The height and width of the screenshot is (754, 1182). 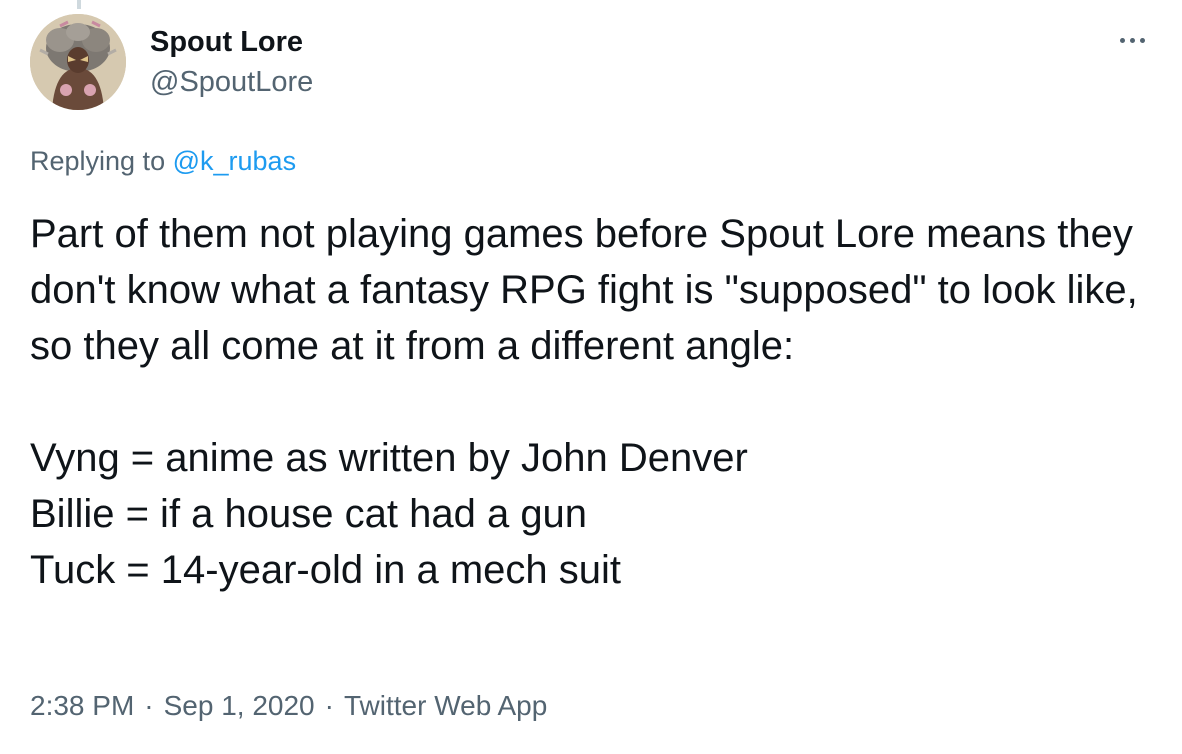 I want to click on replying-to: Replying to @k_rubas, so click(x=163, y=161).